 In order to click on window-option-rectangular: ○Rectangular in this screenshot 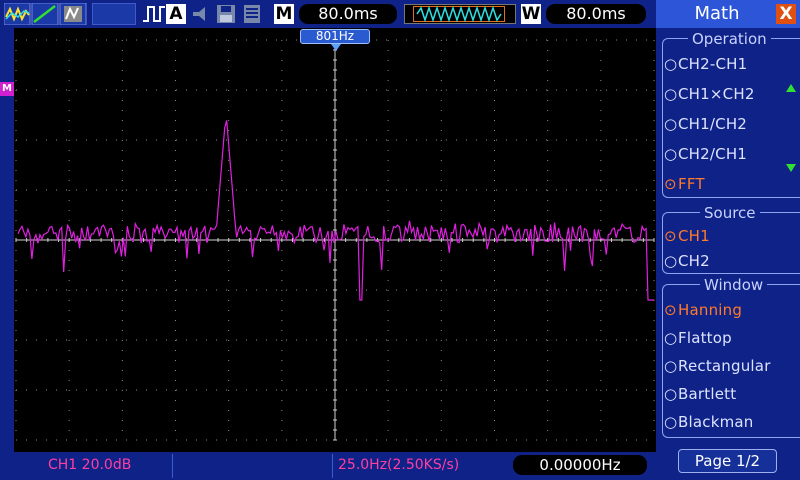, I will do `click(717, 366)`.